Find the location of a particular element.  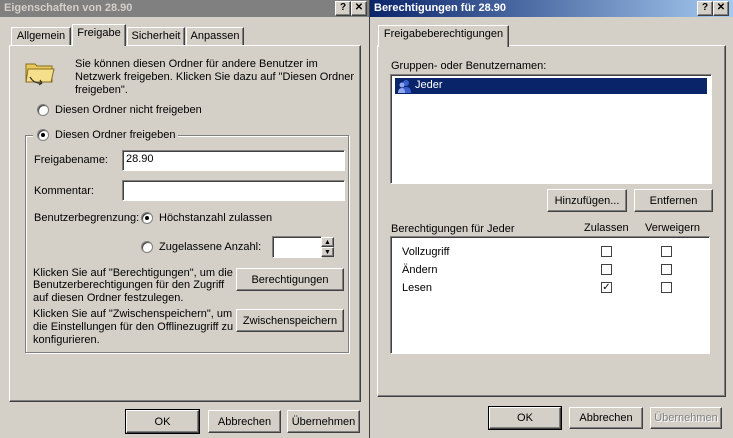

radio-not-shared is located at coordinates (43, 110).